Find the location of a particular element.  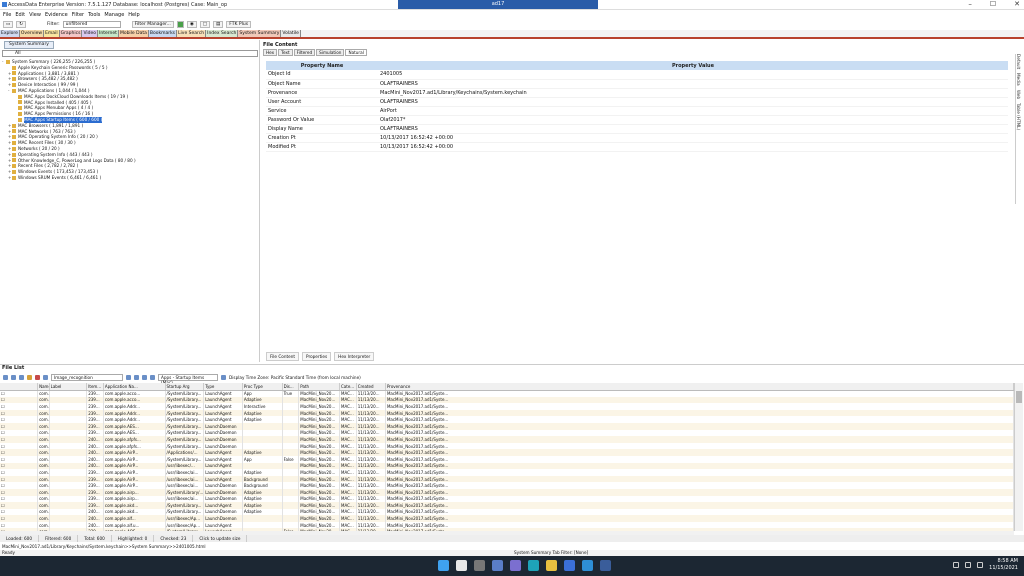

search-icon is located at coordinates (461, 565).